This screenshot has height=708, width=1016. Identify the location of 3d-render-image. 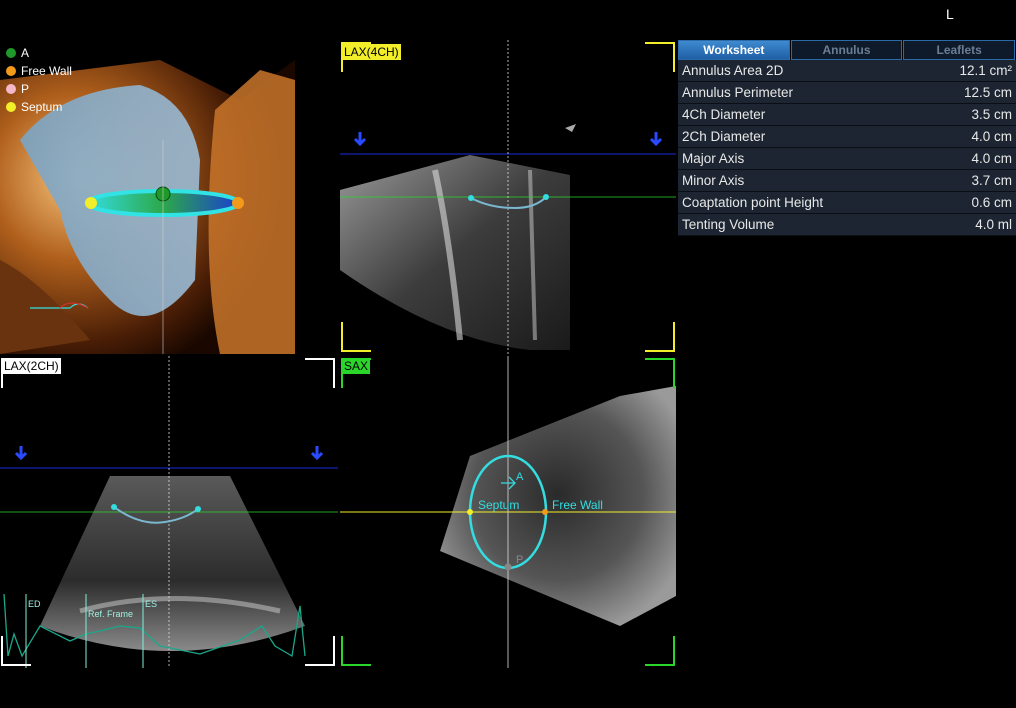
(147, 197).